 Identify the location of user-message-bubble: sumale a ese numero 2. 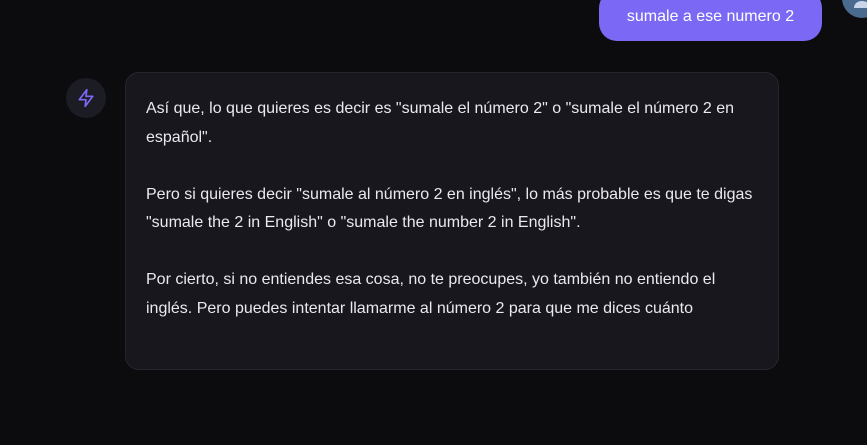
(710, 20).